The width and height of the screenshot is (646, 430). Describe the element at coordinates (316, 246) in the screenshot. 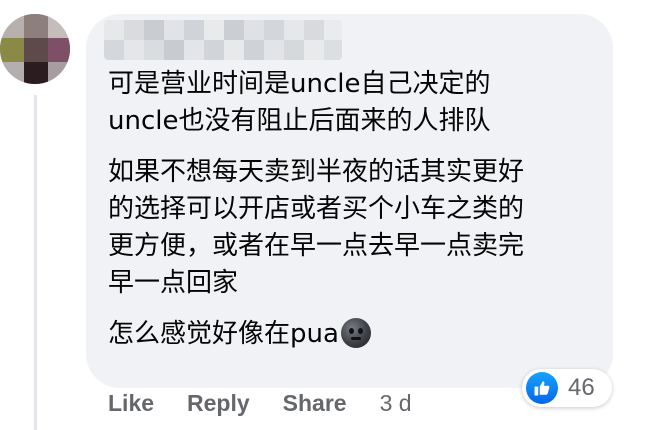

I see `comment-line: 更方便，或者在早一点去早一点卖完` at that location.